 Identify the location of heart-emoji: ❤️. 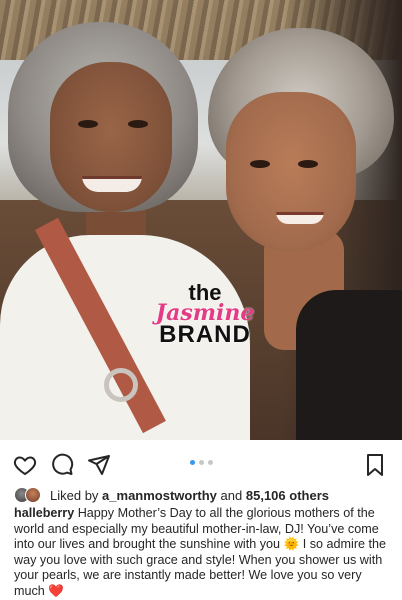
(56, 590).